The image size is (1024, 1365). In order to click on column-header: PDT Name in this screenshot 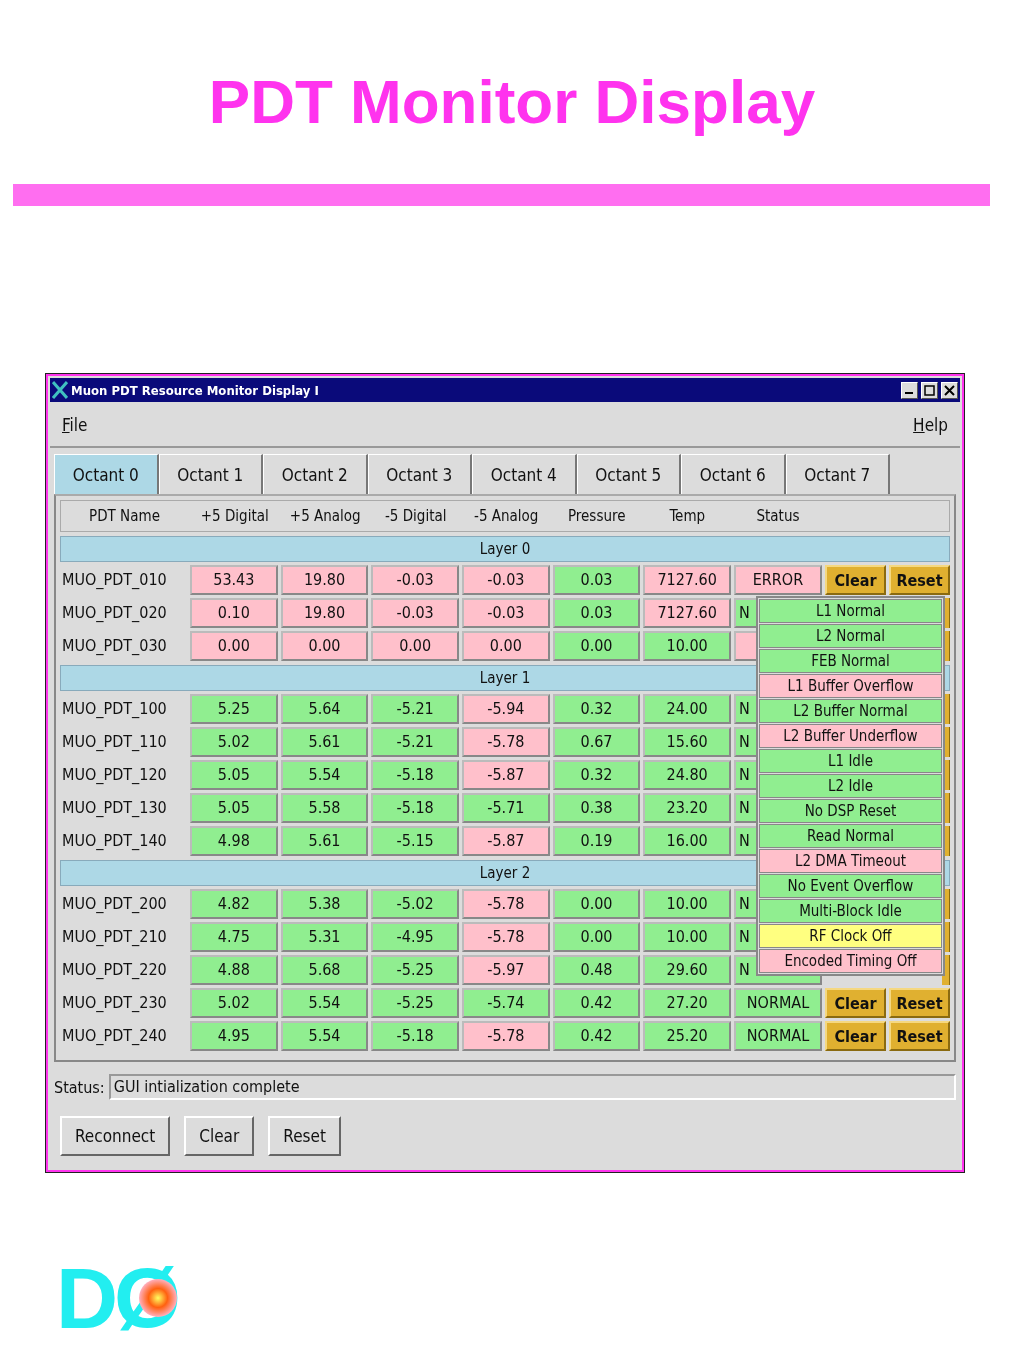, I will do `click(124, 516)`.